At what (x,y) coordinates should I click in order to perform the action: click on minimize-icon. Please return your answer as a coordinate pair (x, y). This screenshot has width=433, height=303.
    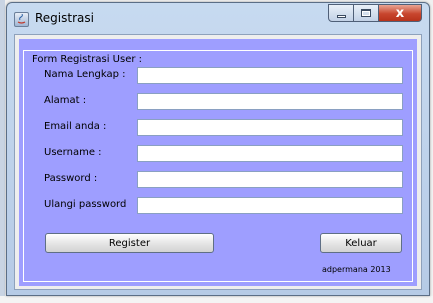
    Looking at the image, I should click on (341, 16).